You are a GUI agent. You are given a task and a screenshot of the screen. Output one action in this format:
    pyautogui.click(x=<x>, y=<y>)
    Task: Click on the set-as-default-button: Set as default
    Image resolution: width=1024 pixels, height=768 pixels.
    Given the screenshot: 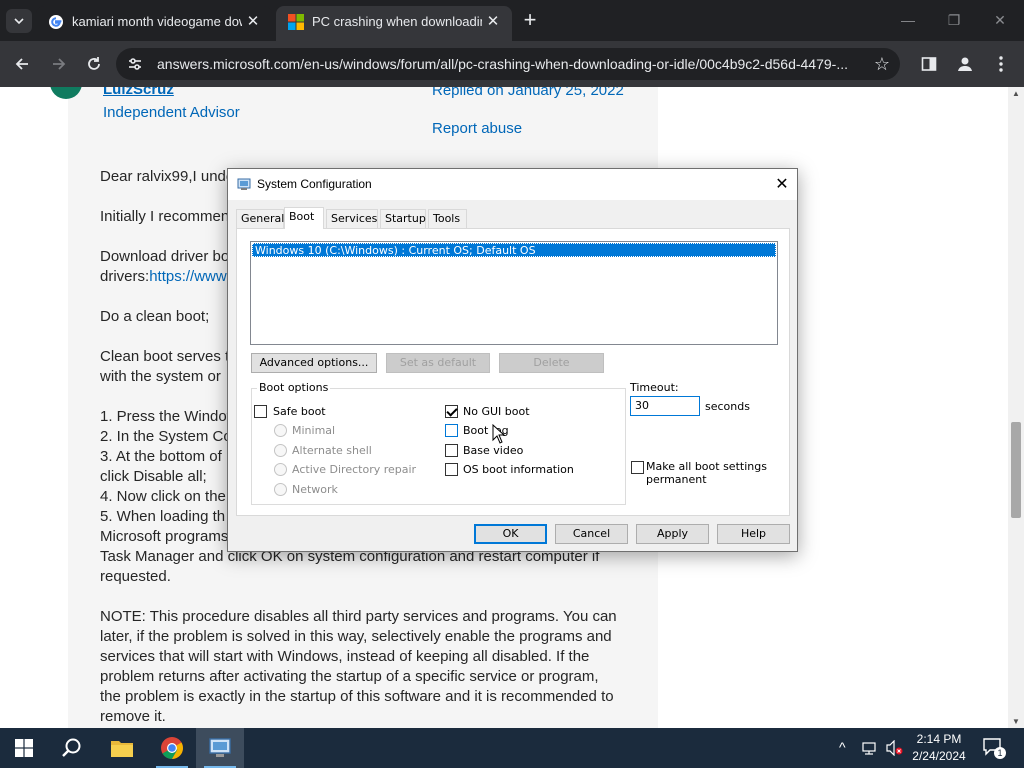 What is the action you would take?
    pyautogui.click(x=438, y=363)
    